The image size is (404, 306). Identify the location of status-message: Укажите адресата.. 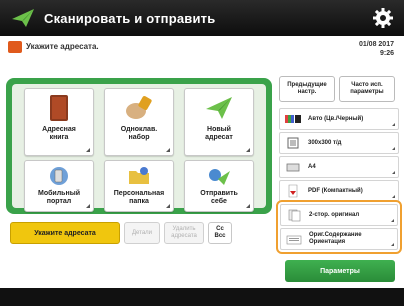
(62, 46).